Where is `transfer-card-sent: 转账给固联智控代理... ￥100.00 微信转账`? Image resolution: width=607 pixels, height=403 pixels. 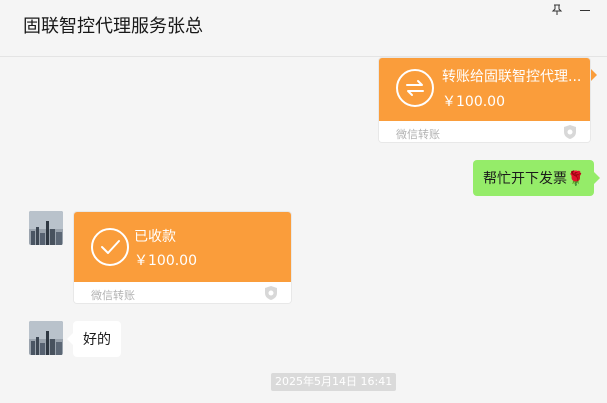 transfer-card-sent: 转账给固联智控代理... ￥100.00 微信转账 is located at coordinates (484, 100).